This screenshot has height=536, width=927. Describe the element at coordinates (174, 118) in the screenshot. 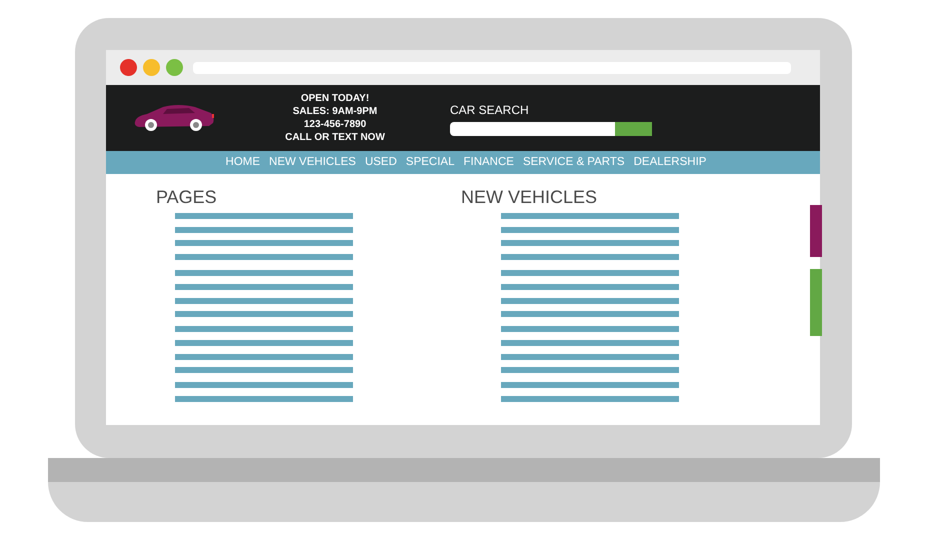

I see `car-logo-icon` at that location.